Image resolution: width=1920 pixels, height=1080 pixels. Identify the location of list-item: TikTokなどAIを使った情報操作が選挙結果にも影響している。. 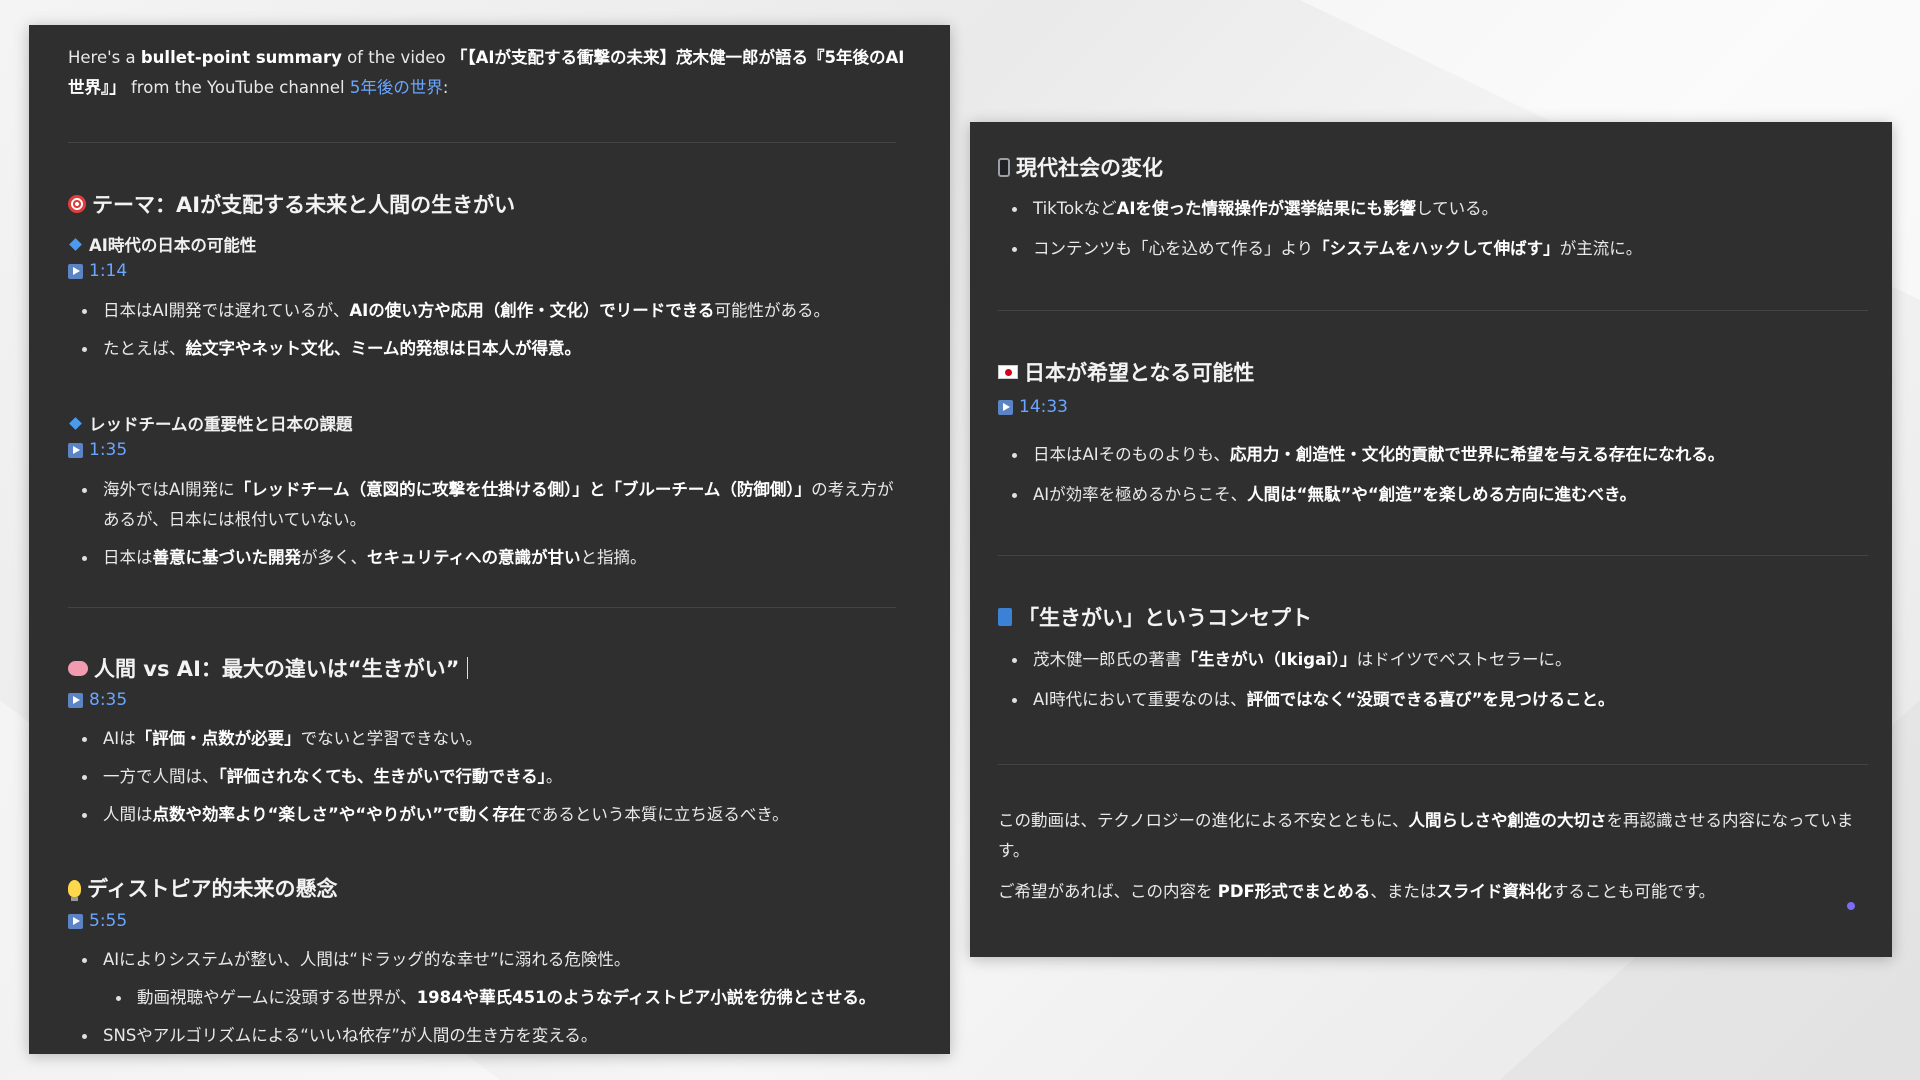
(1428, 209).